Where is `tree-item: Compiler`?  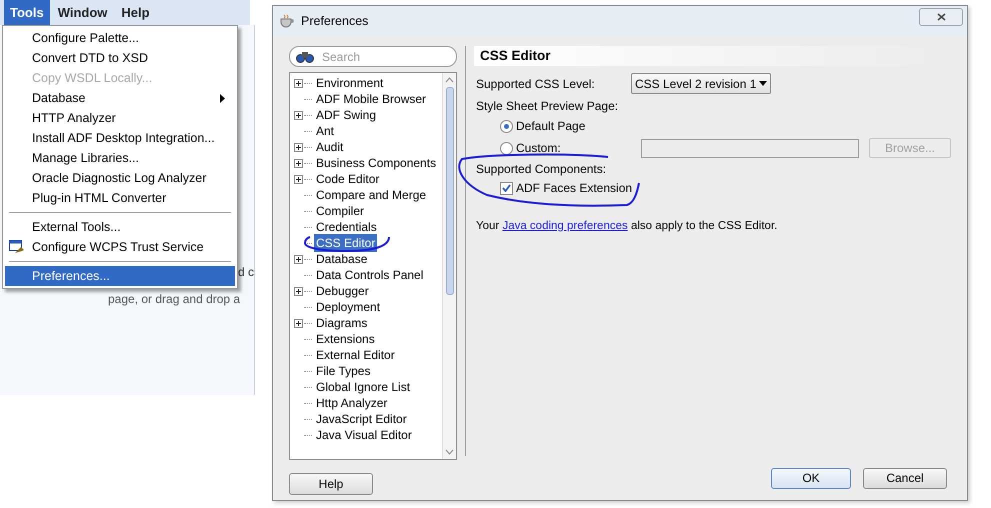
tree-item: Compiler is located at coordinates (340, 211).